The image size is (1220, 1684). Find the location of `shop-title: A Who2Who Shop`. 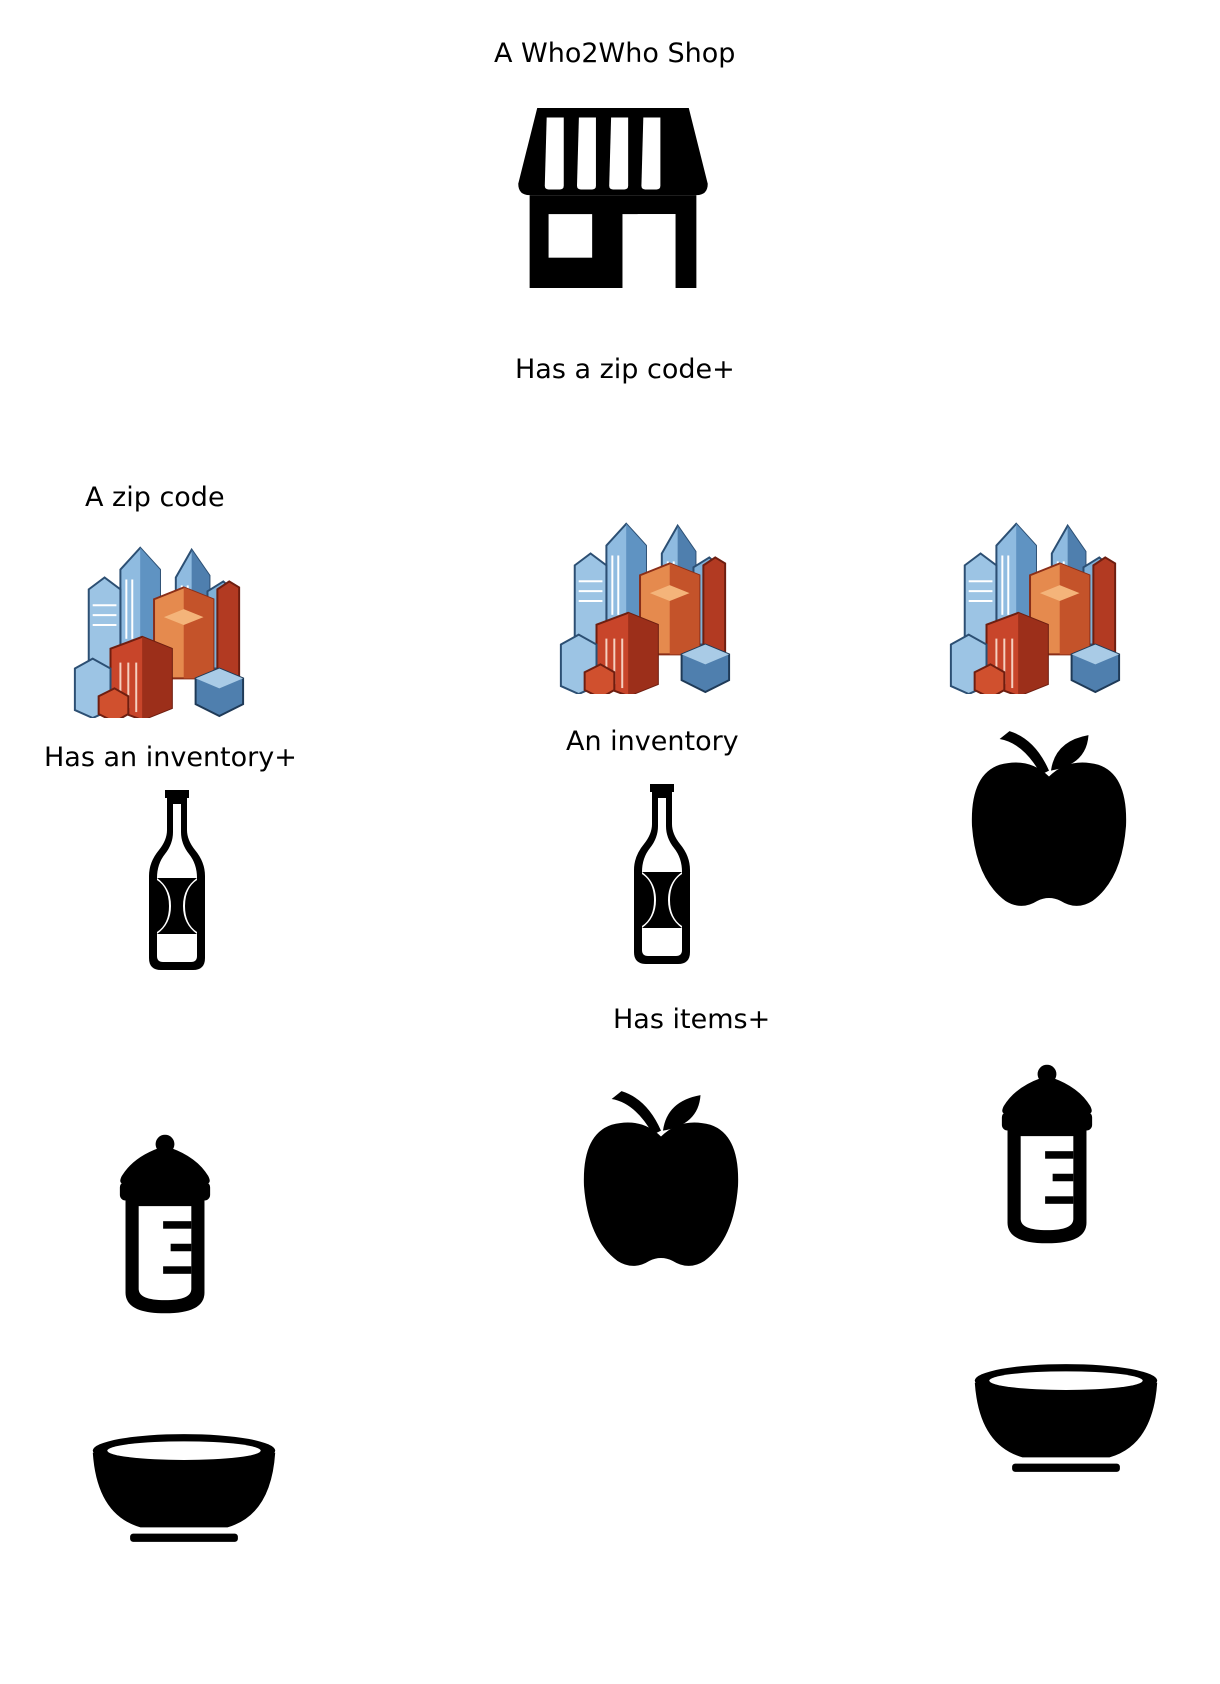

shop-title: A Who2Who Shop is located at coordinates (615, 53).